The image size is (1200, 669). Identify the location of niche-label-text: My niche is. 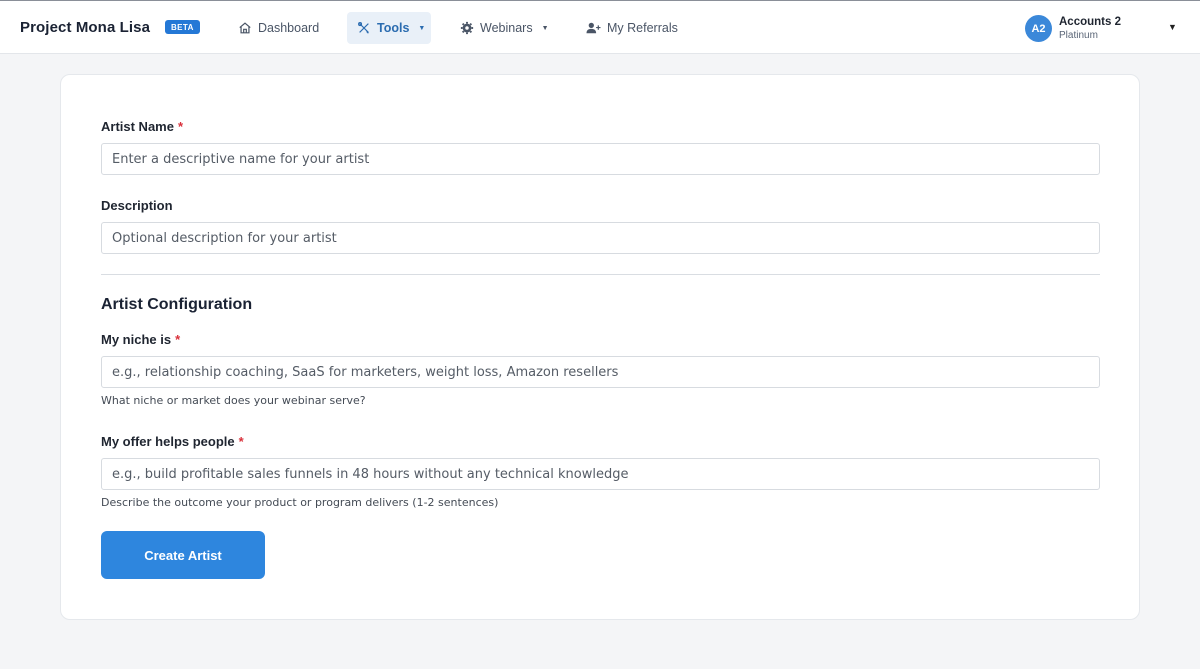
(136, 339).